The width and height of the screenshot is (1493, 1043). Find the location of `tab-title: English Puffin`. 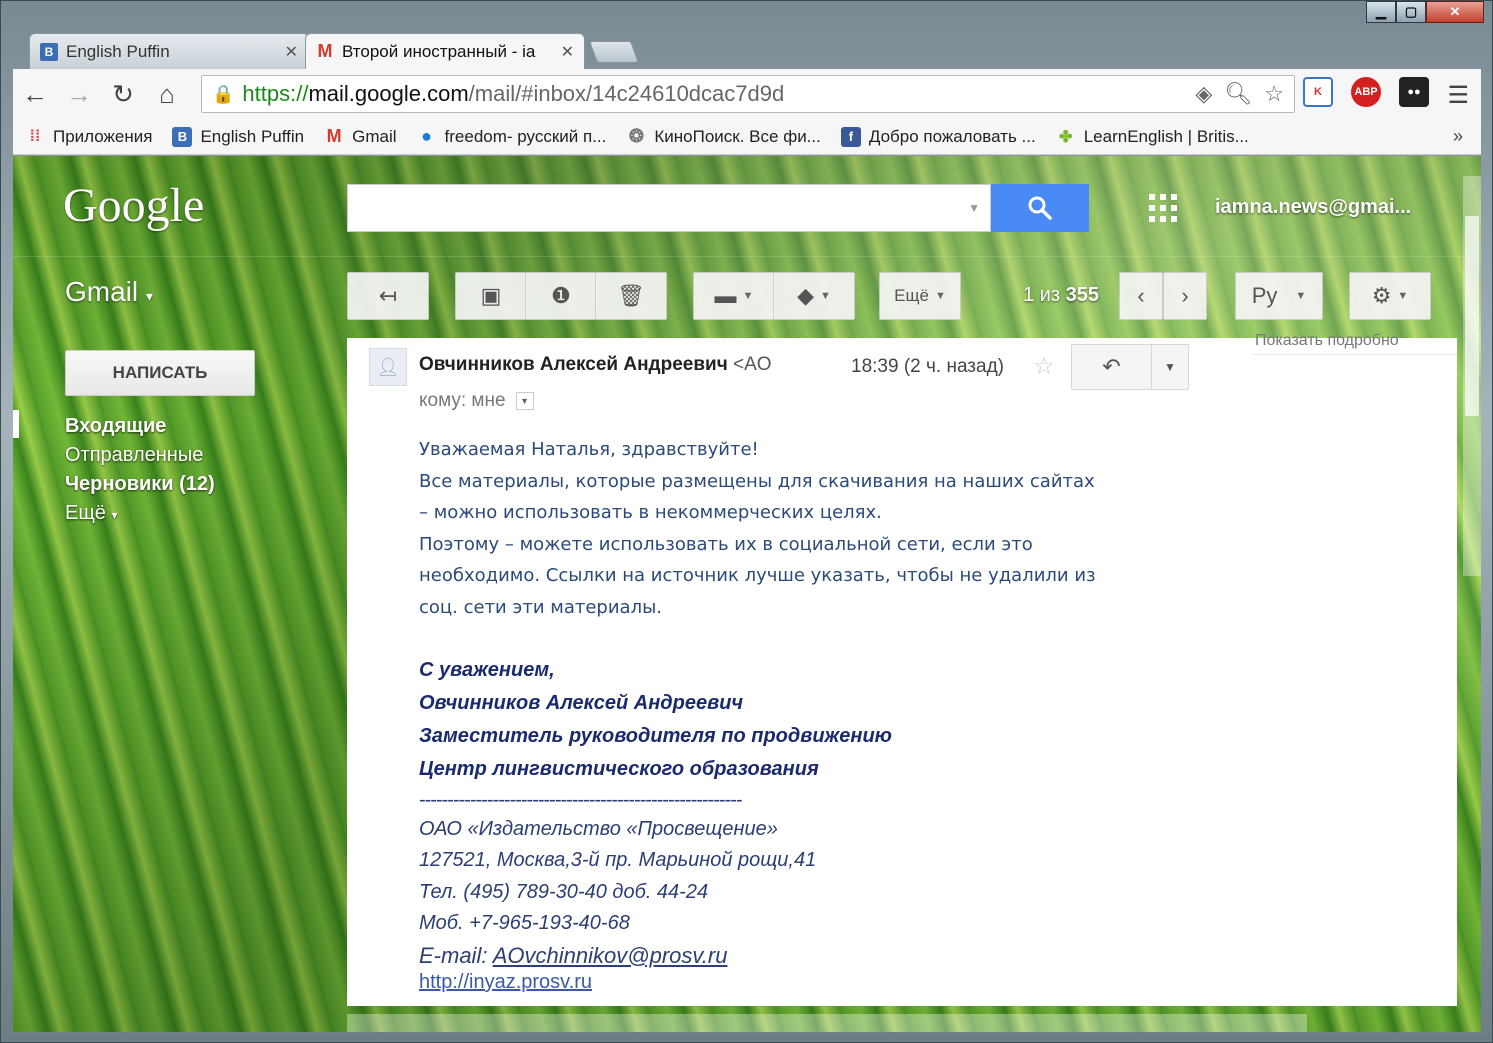

tab-title: English Puffin is located at coordinates (118, 51).